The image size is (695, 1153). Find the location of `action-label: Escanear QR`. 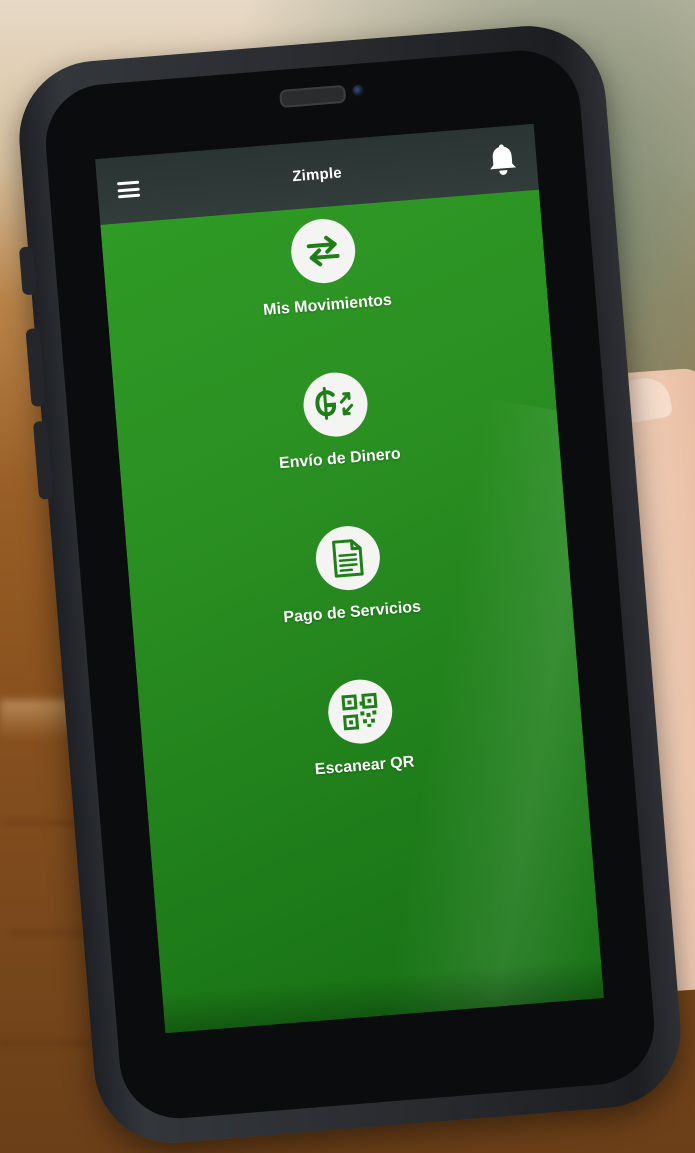

action-label: Escanear QR is located at coordinates (364, 766).